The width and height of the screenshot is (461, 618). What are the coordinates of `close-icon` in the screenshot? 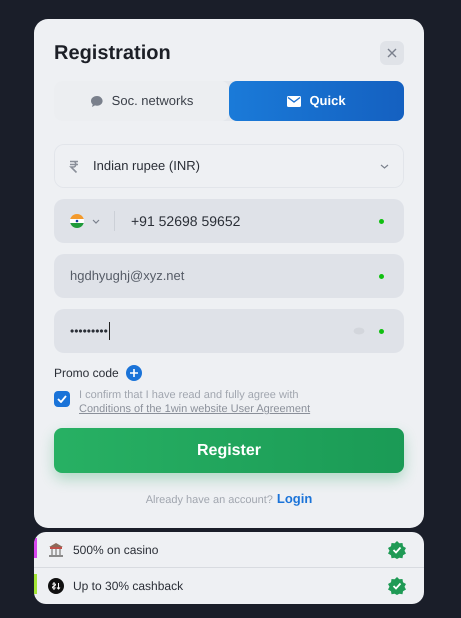 It's located at (392, 53).